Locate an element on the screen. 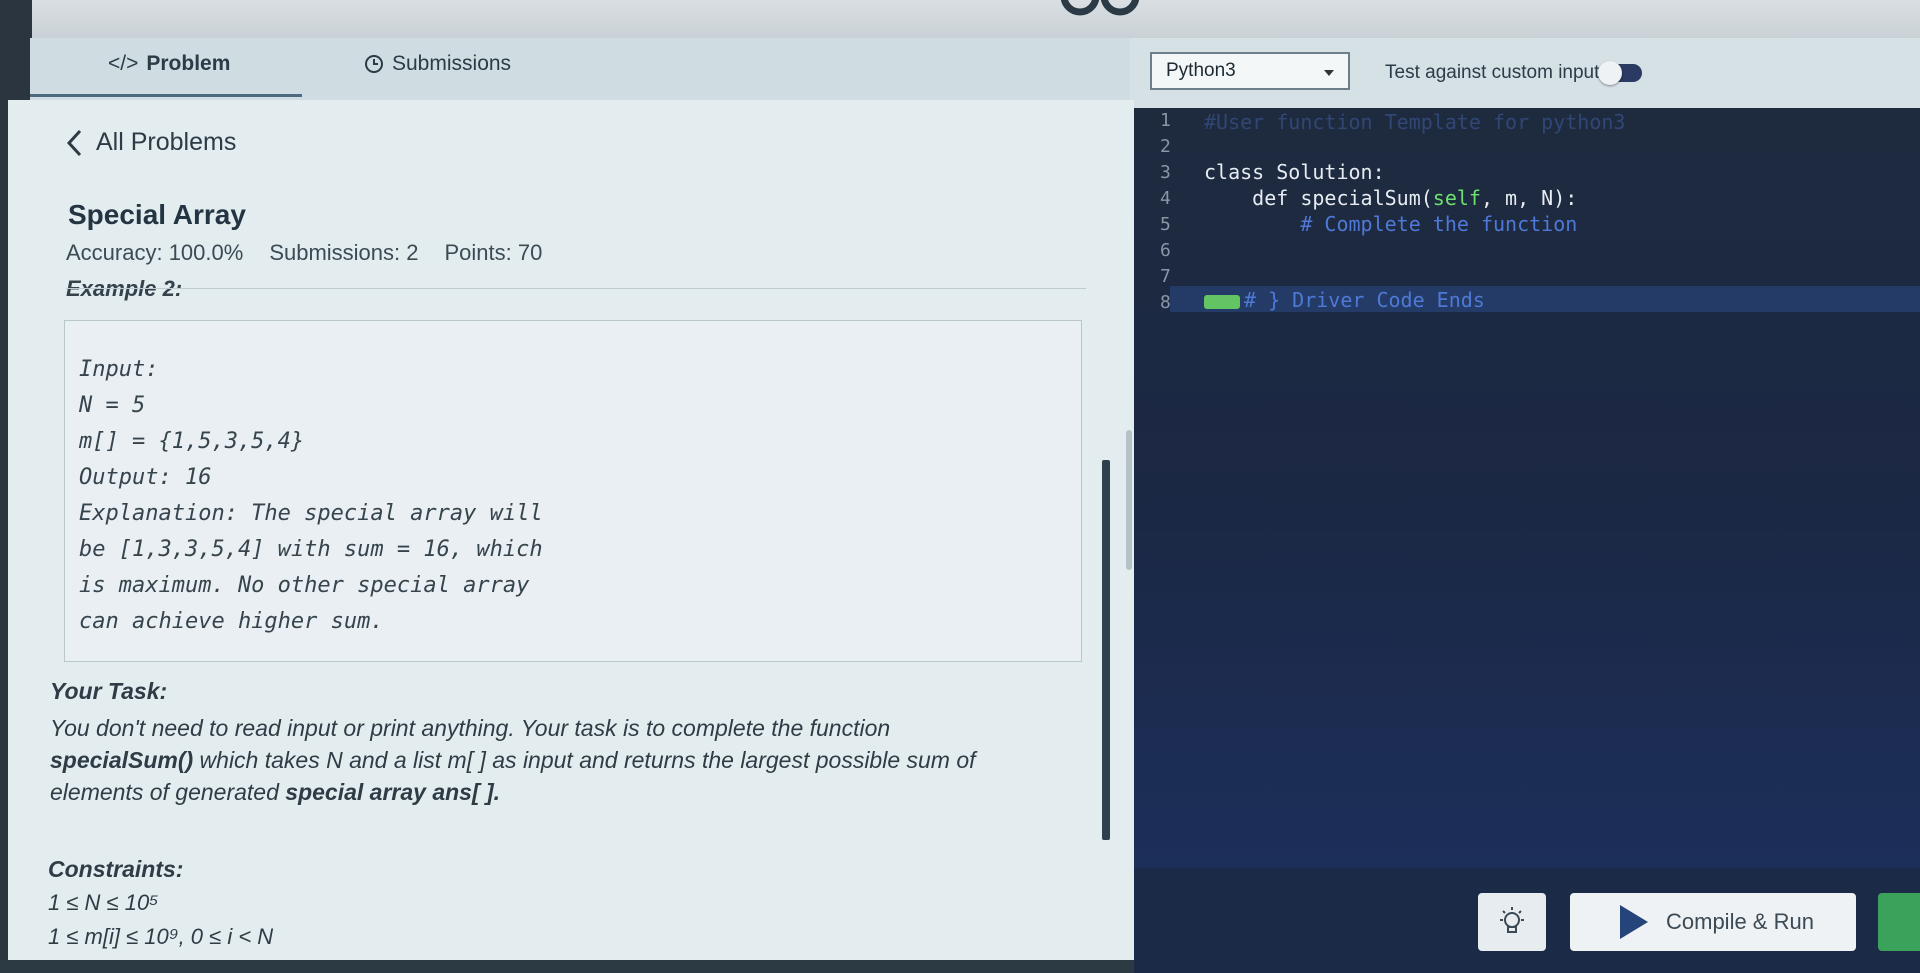  example-line: m[] = {1,5,3,5,4} is located at coordinates (192, 441).